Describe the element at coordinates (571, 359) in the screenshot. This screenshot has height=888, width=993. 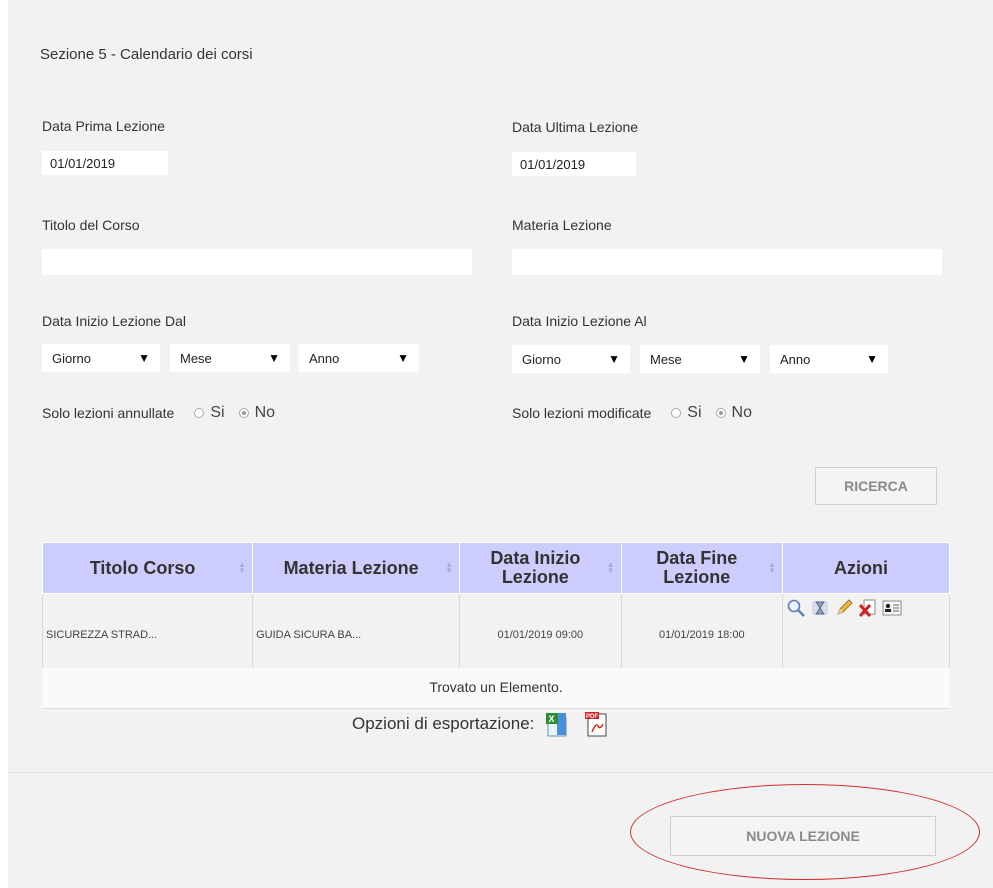
I see `al-giorno-select: Giorno ▼` at that location.